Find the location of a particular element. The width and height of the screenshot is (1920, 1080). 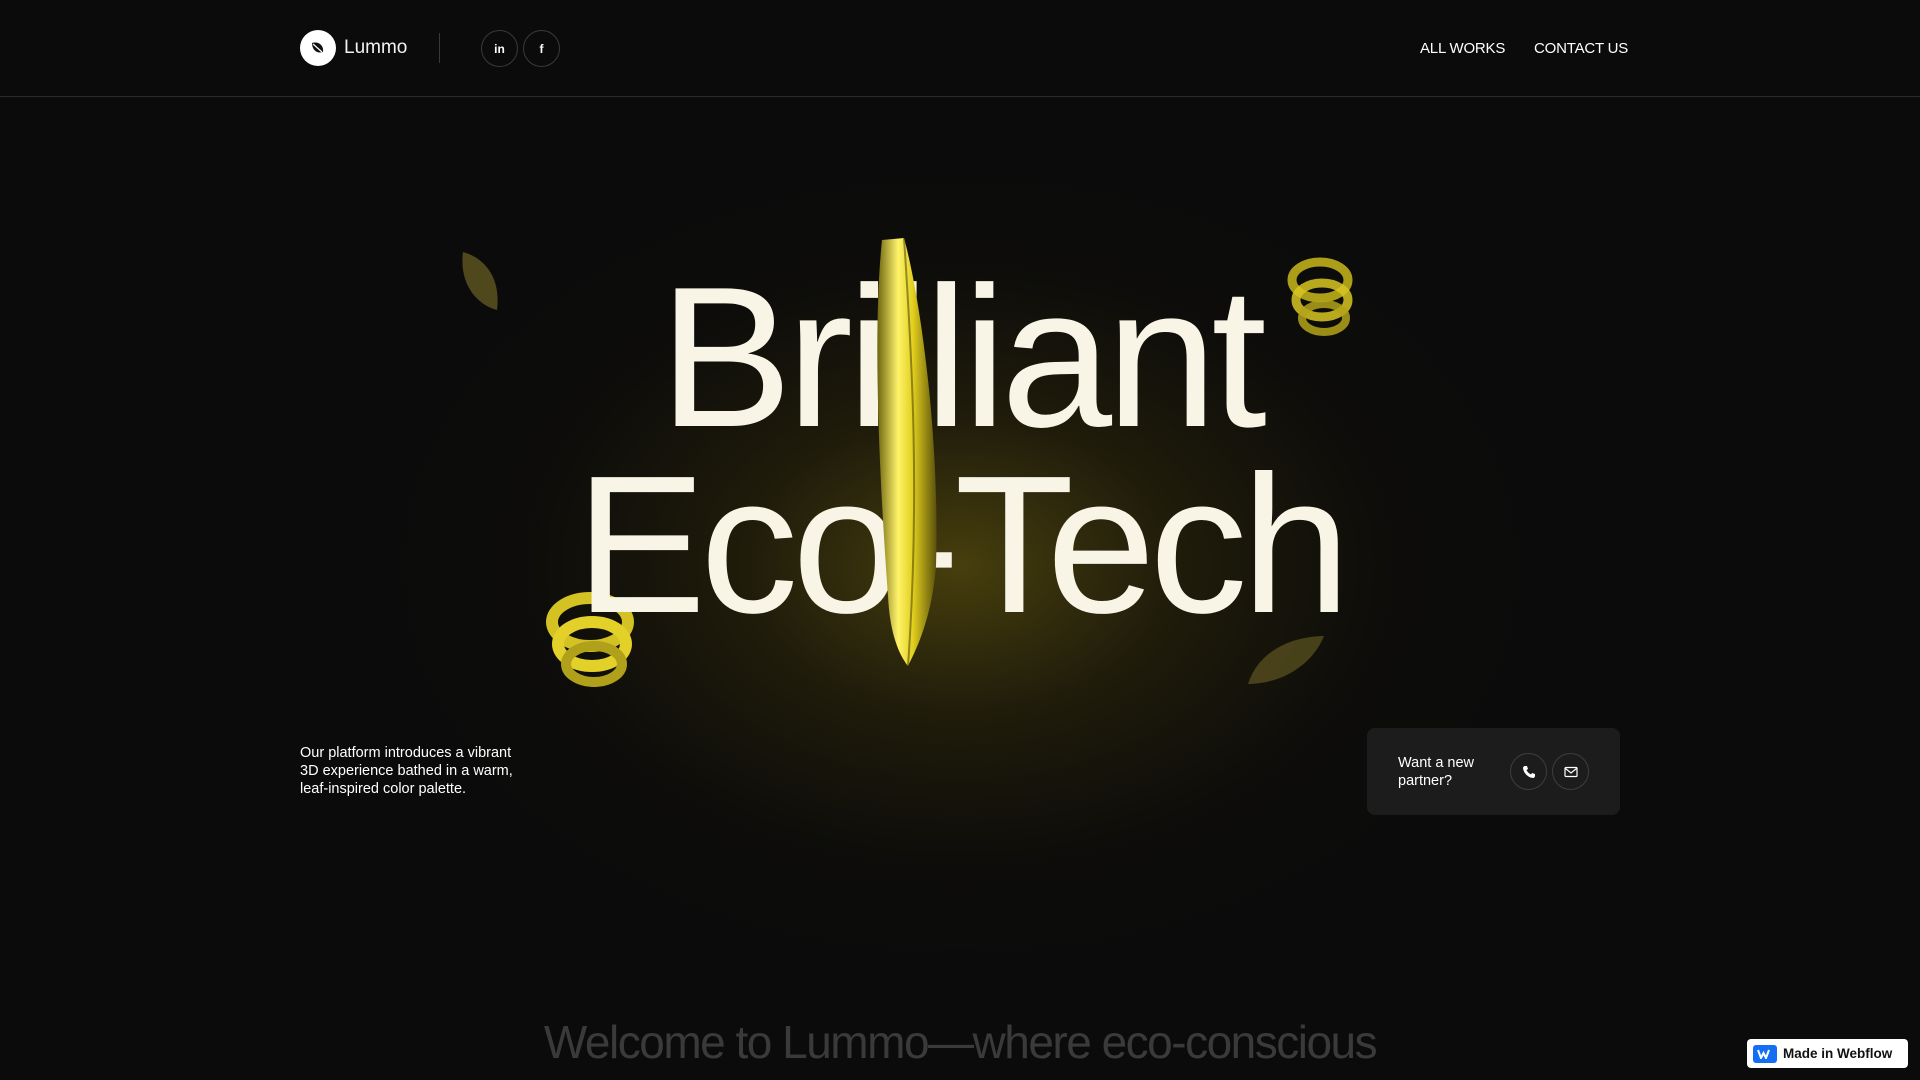

site-header: Lummo in f ALL WORKS CONTACT US is located at coordinates (960, 48).